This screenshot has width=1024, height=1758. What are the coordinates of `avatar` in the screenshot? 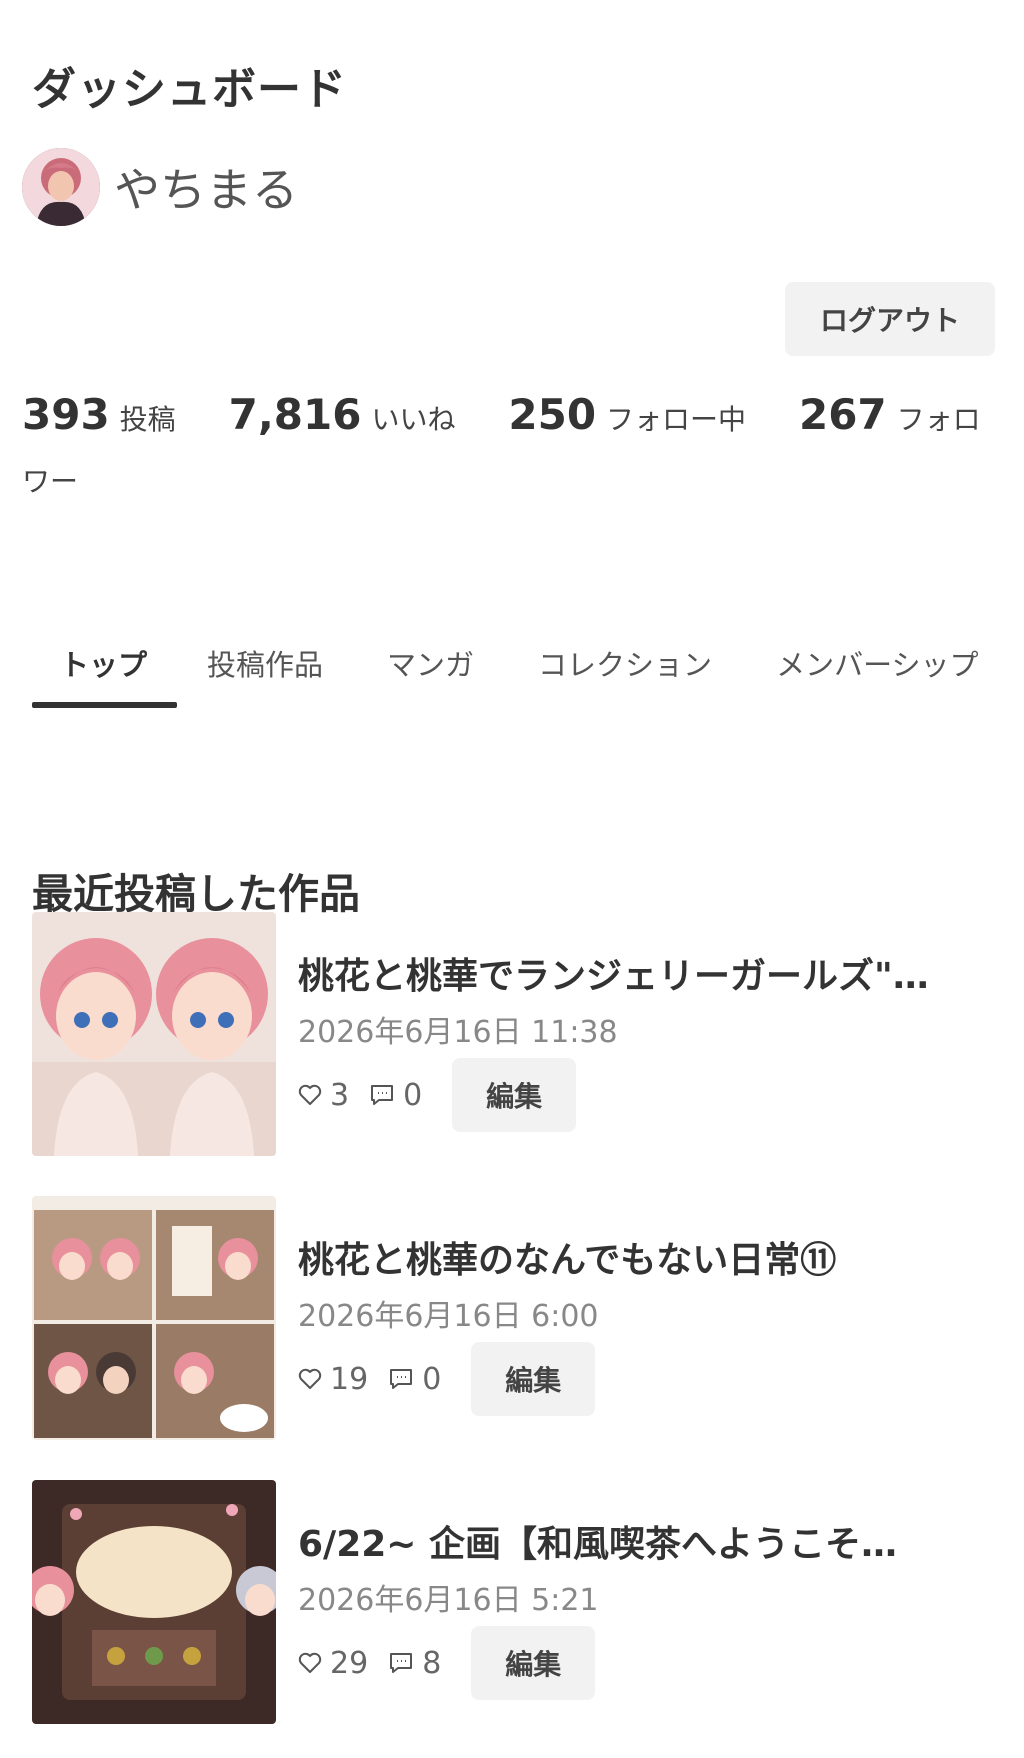 It's located at (61, 187).